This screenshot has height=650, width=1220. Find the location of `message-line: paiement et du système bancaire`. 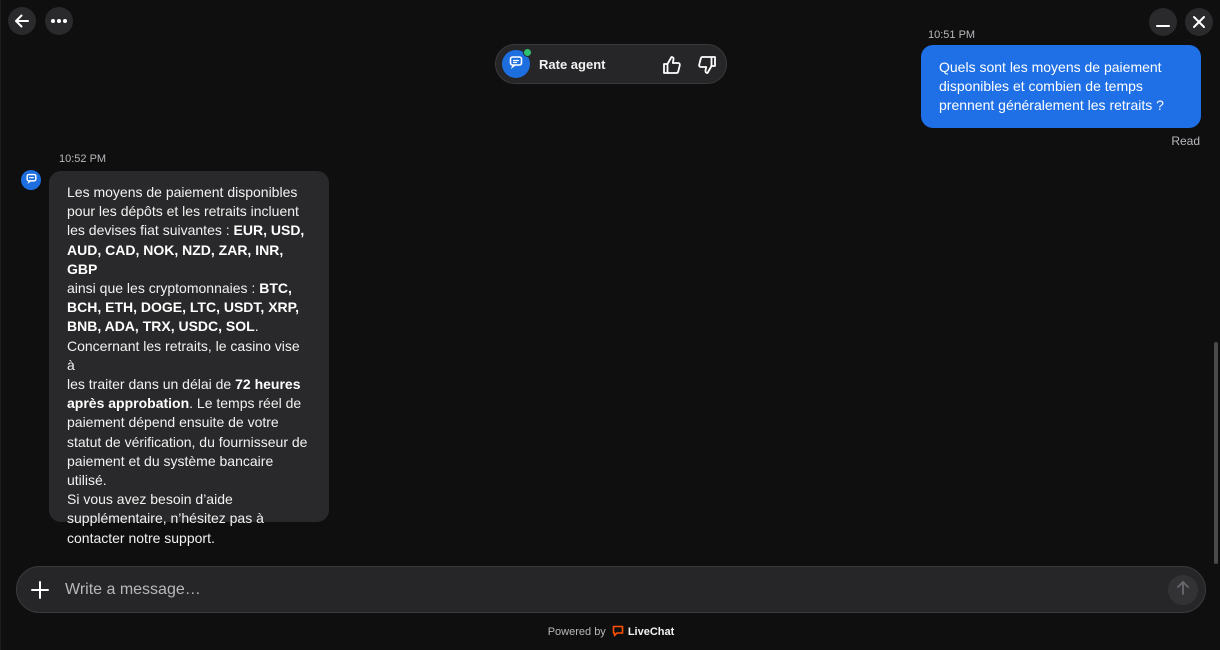

message-line: paiement et du système bancaire is located at coordinates (170, 460).